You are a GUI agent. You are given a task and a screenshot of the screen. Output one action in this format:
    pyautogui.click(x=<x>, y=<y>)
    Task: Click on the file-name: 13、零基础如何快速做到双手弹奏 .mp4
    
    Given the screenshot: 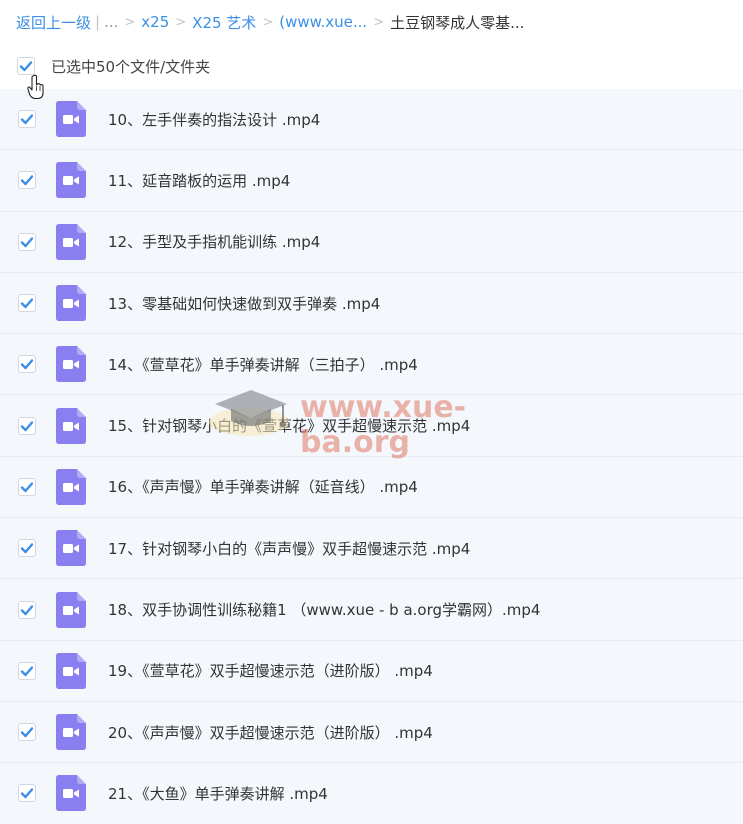 What is the action you would take?
    pyautogui.click(x=244, y=303)
    